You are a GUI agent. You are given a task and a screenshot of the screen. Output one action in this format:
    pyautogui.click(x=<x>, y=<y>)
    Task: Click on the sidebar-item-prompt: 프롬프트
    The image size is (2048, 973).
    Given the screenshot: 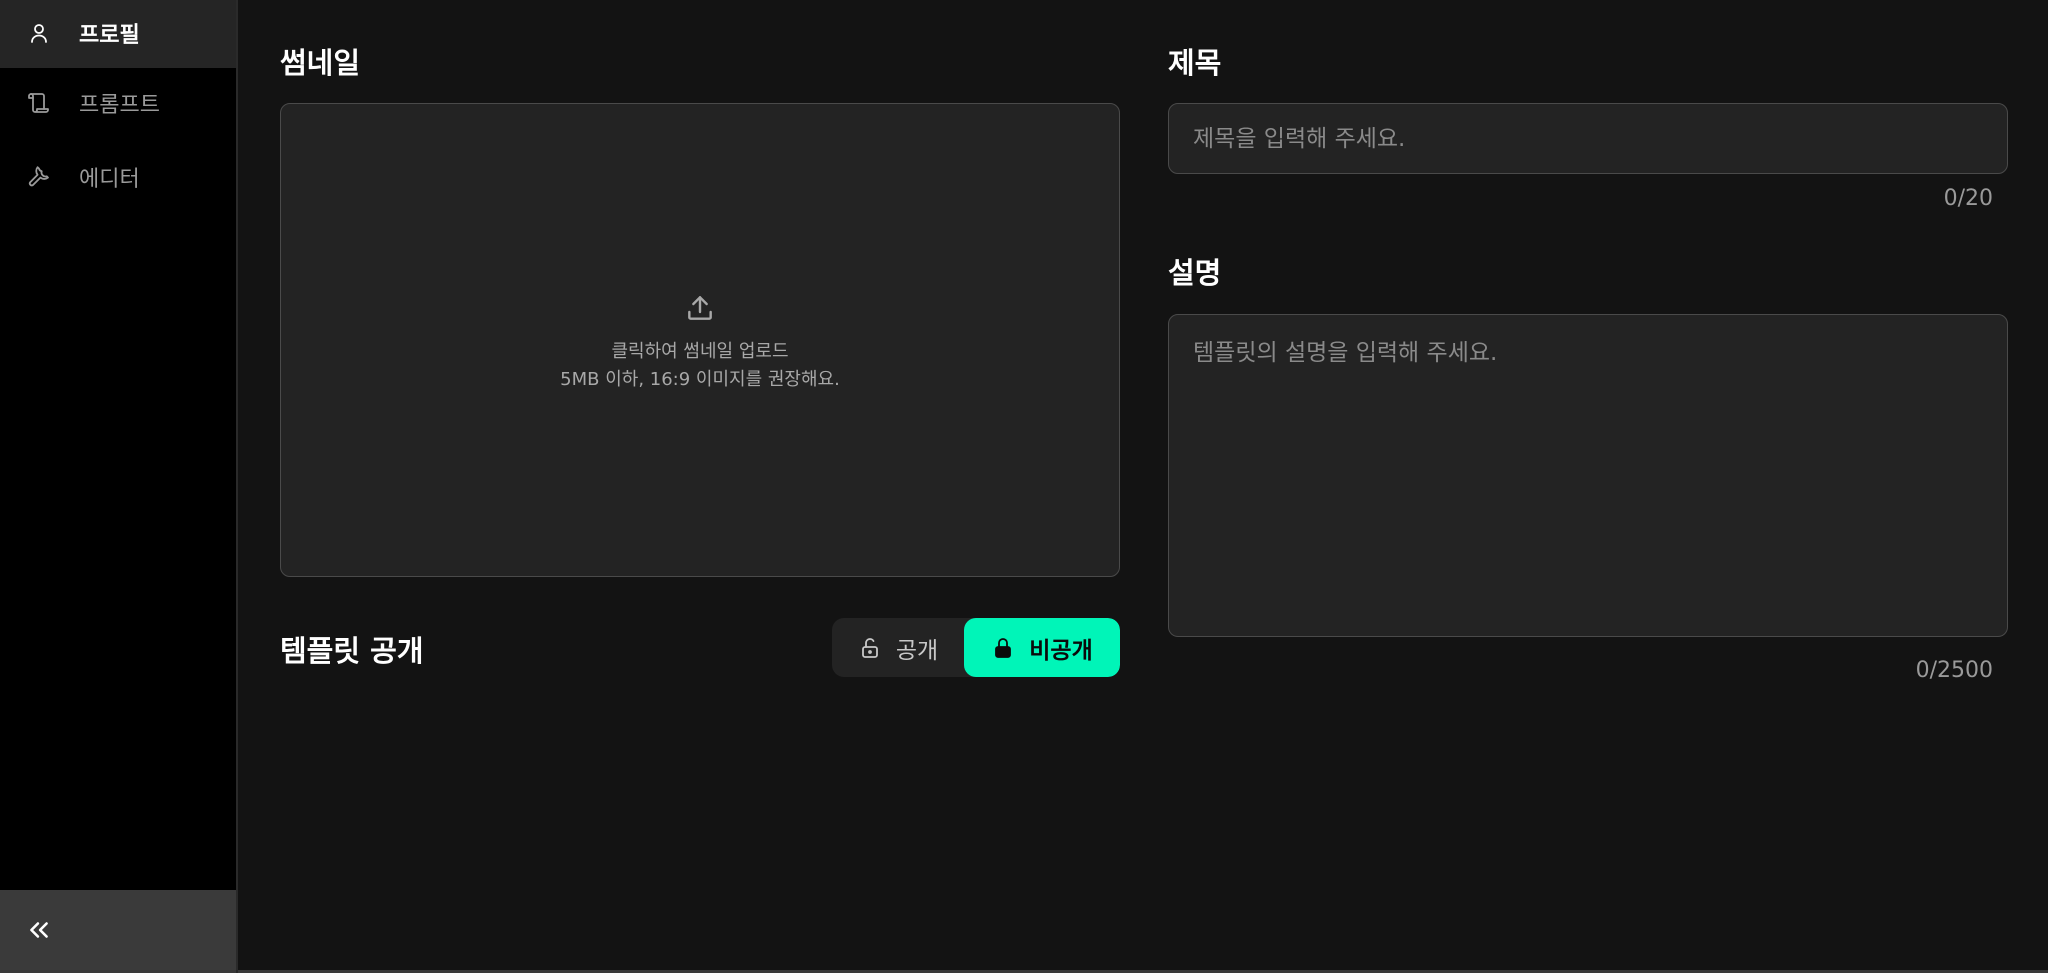 What is the action you would take?
    pyautogui.click(x=118, y=103)
    